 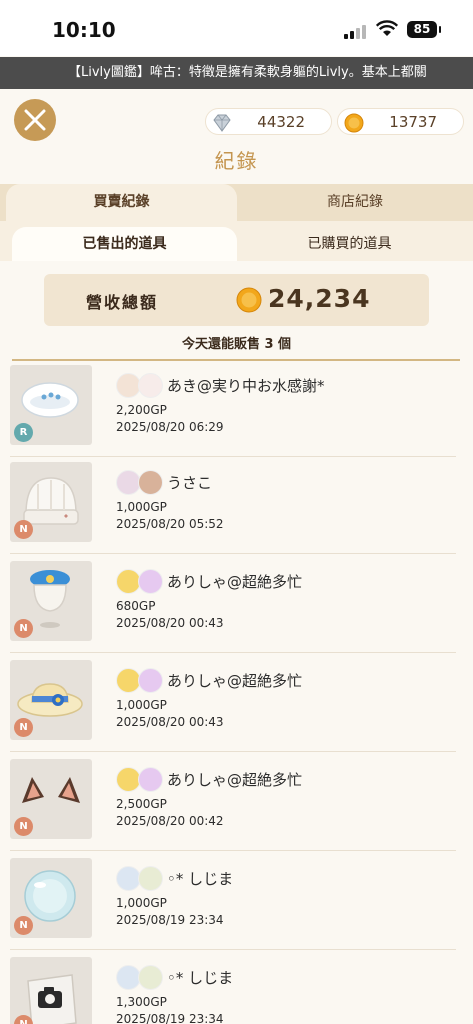 I want to click on main-tab-bar: 買賣紀錄 商店紀錄, so click(x=236, y=202).